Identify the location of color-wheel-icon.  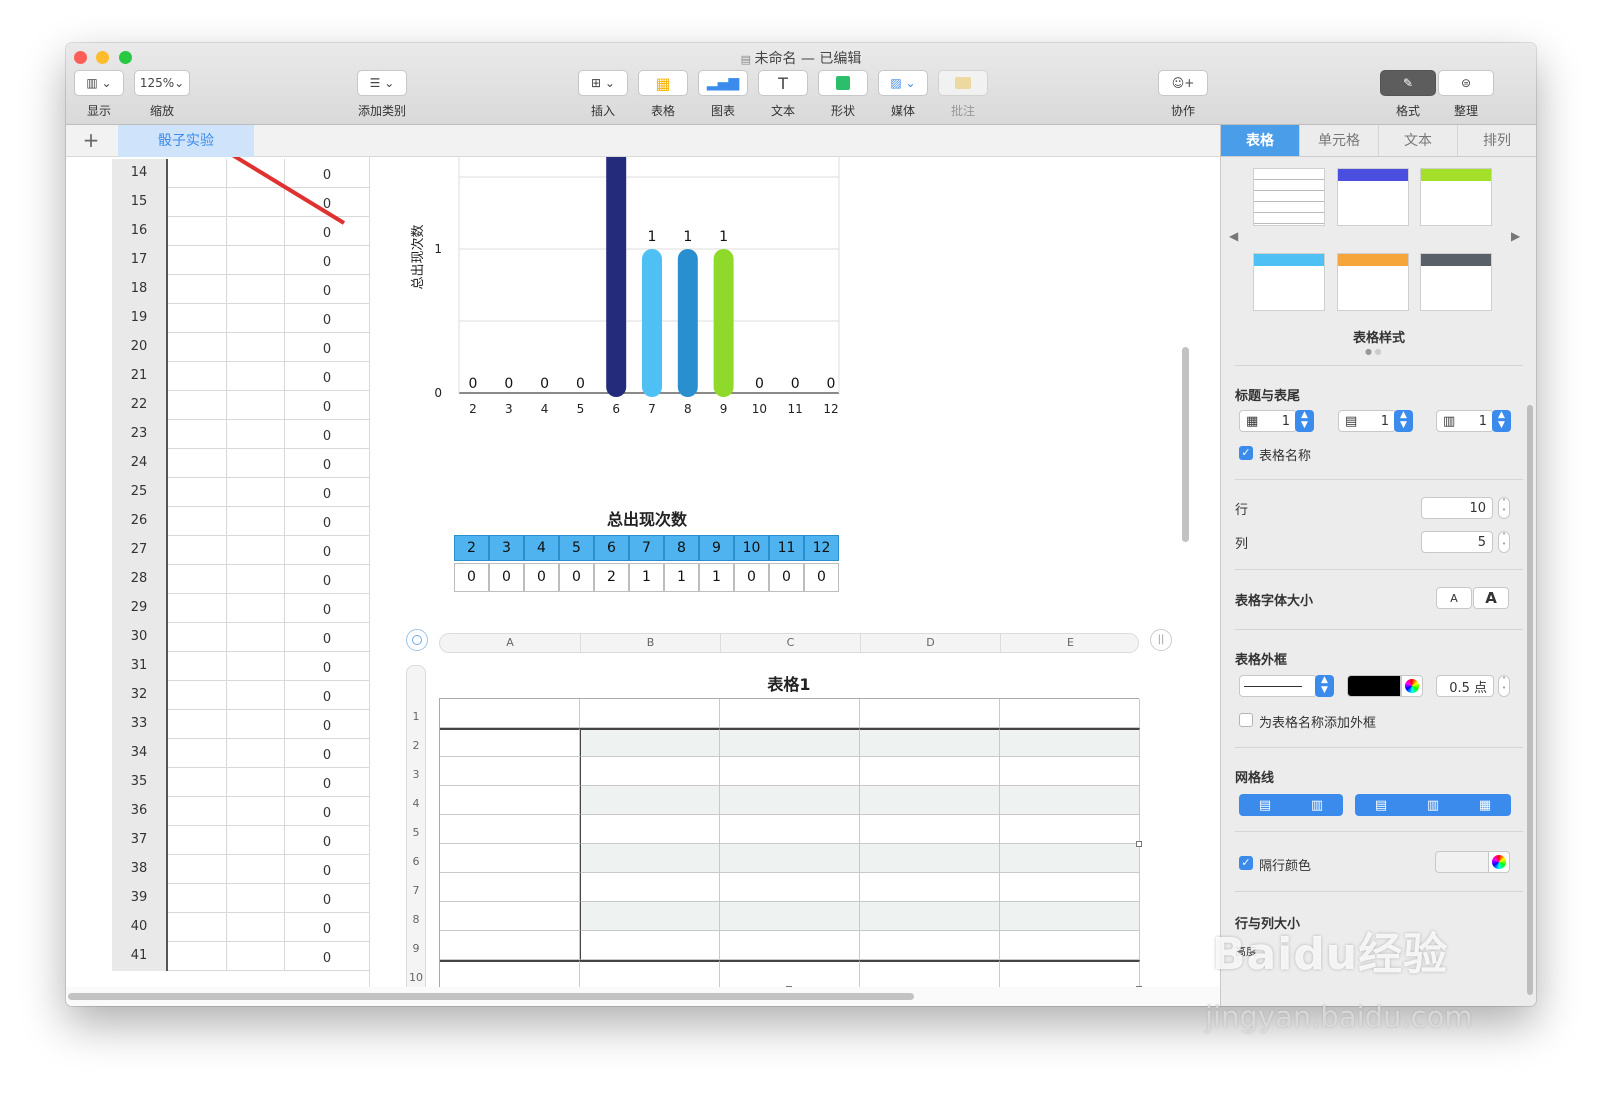
(1499, 862).